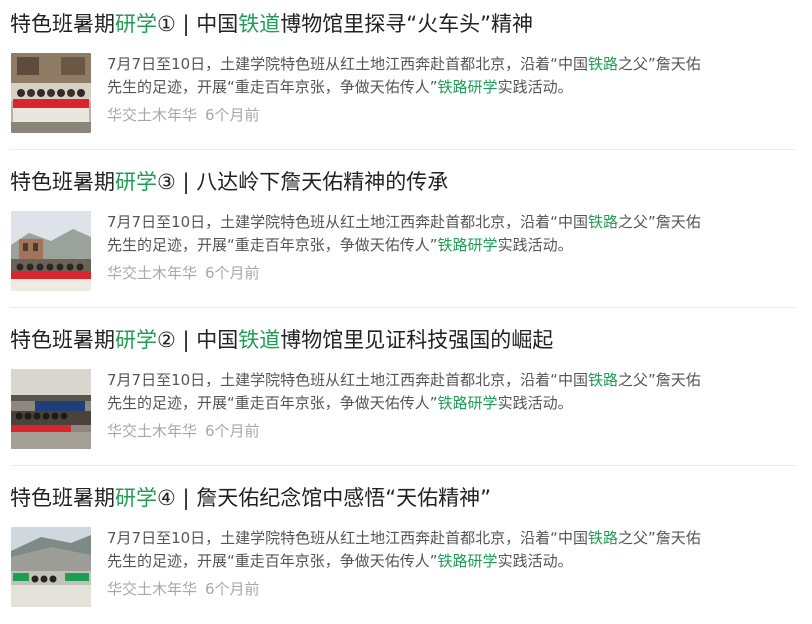  I want to click on article-title-link: 特色班暑期研学① | 中国铁道博物馆里探寻“火车头”精神, so click(405, 24).